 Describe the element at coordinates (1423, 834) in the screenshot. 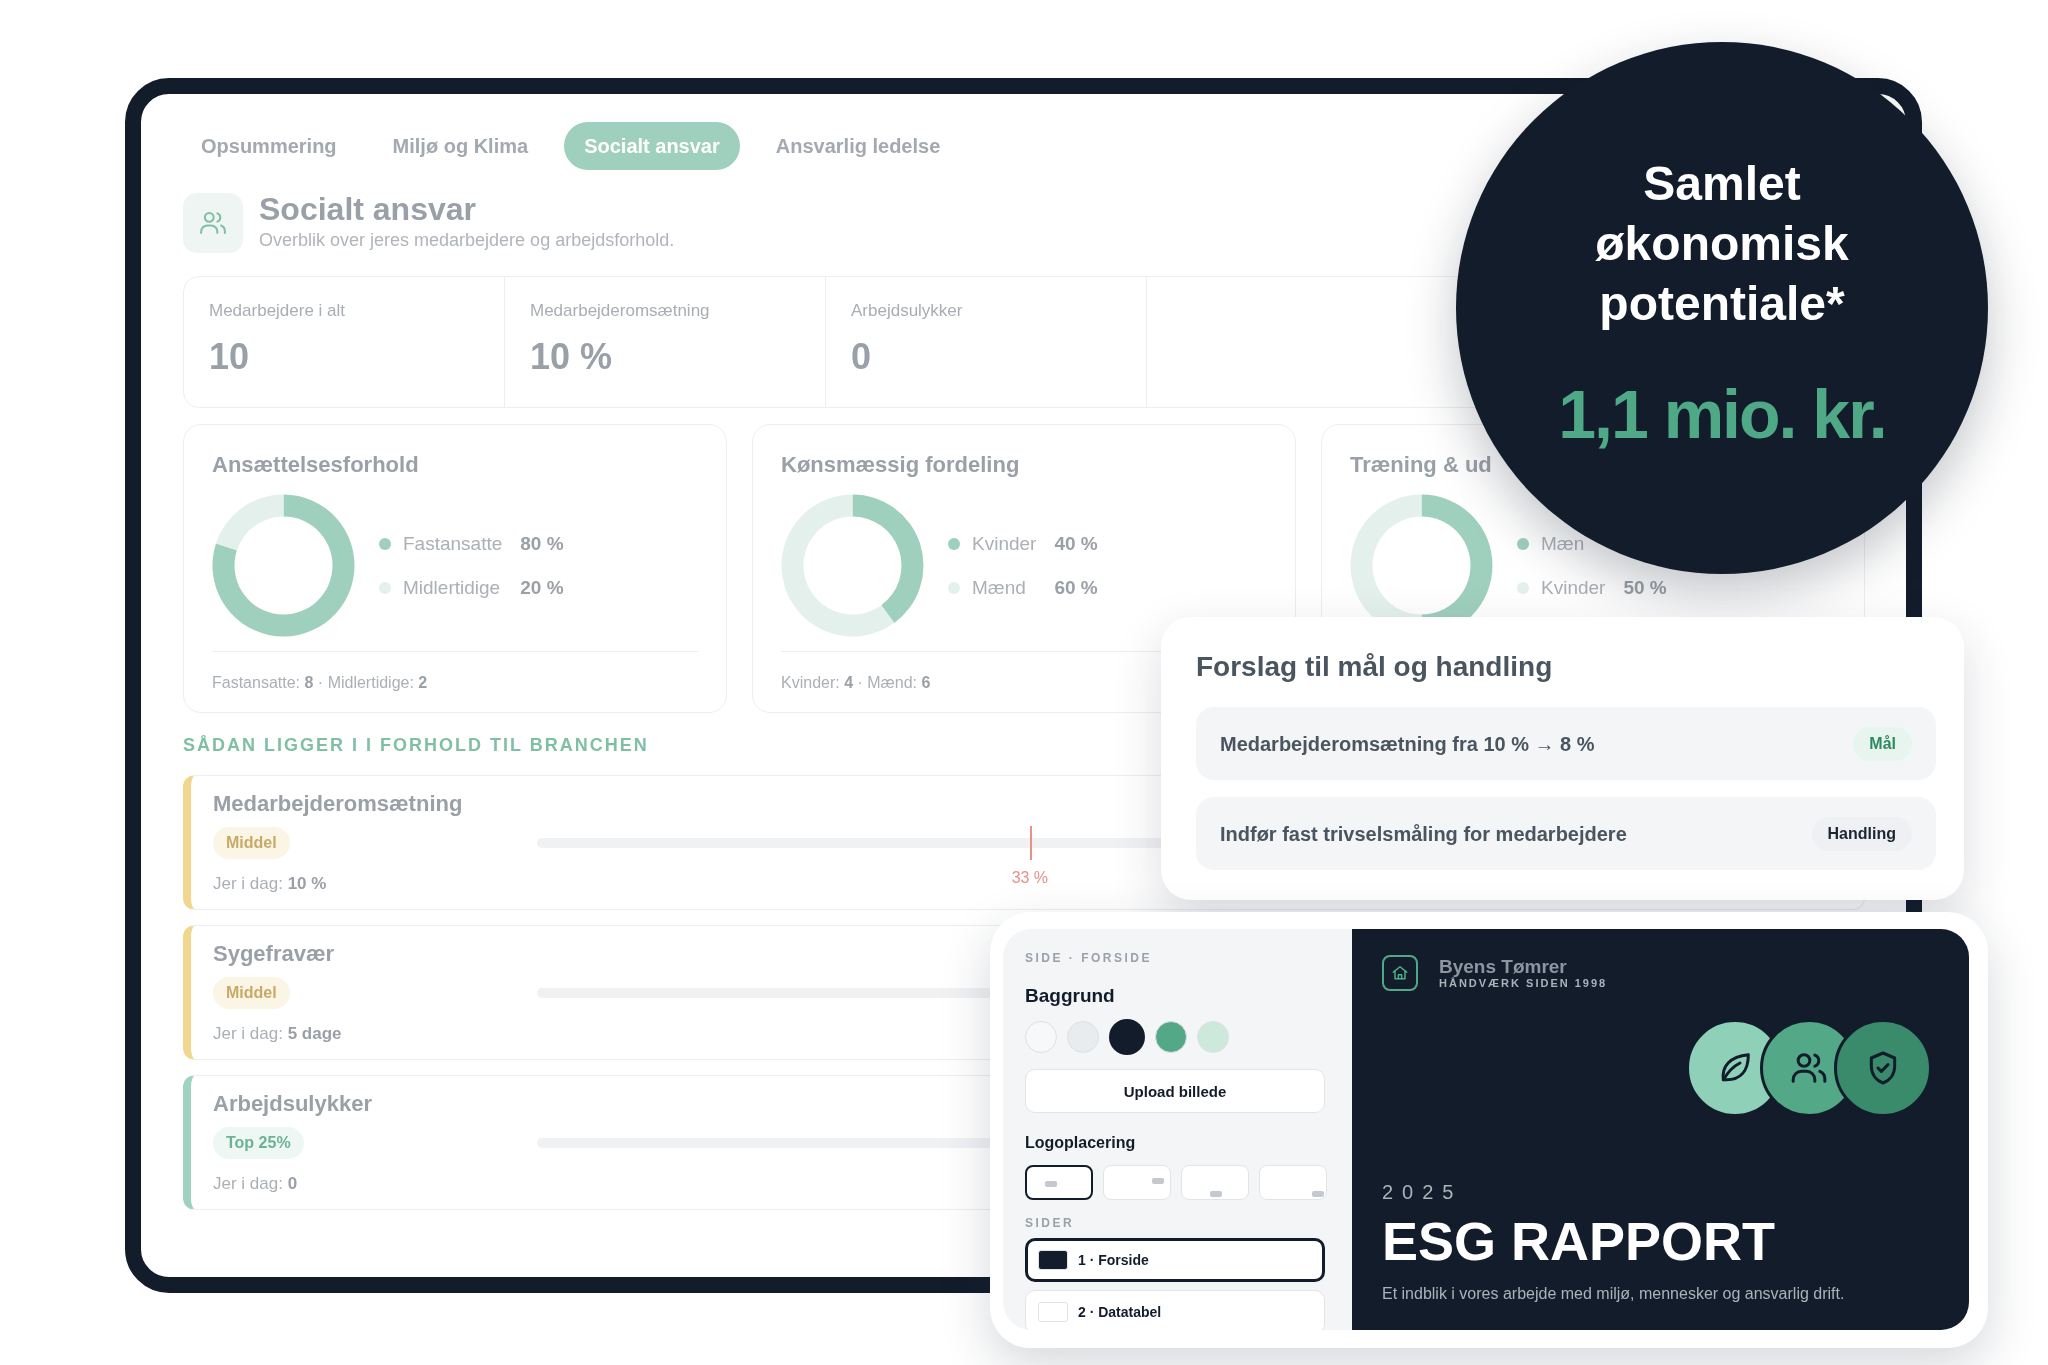

I see `suggestion-text: Indfør fast trivselsmåling for medarbejdere` at that location.